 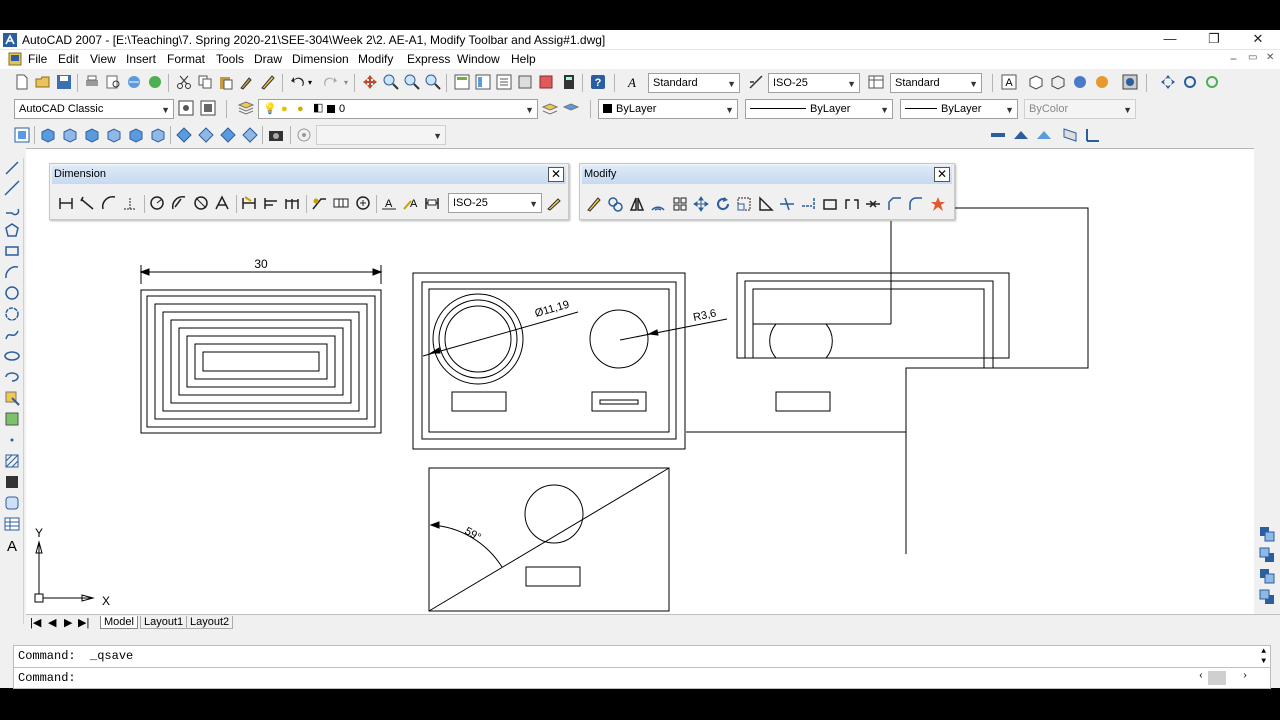 I want to click on mirror-icon, so click(x=637, y=204).